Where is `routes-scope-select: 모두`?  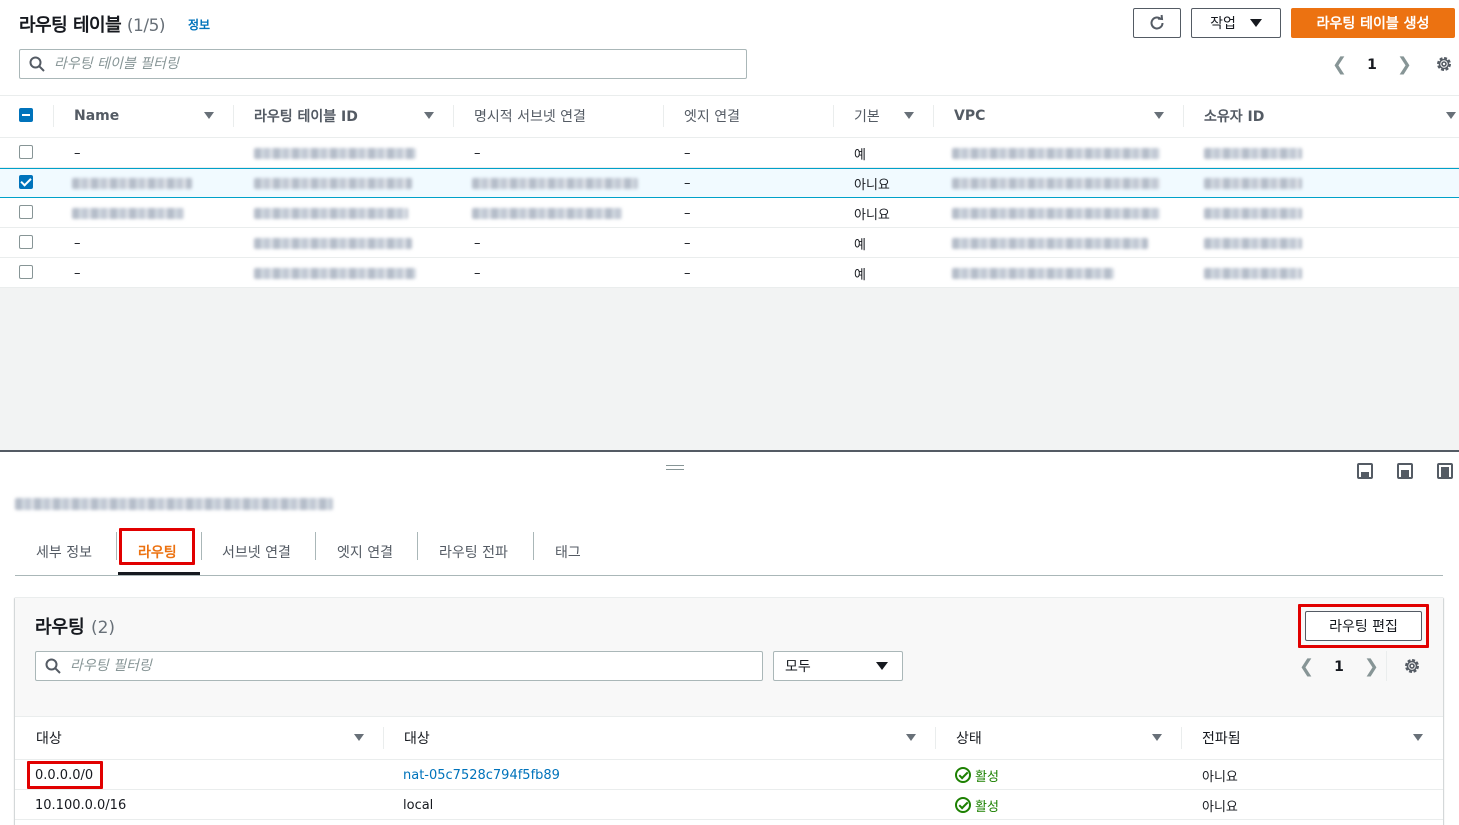 routes-scope-select: 모두 is located at coordinates (838, 666).